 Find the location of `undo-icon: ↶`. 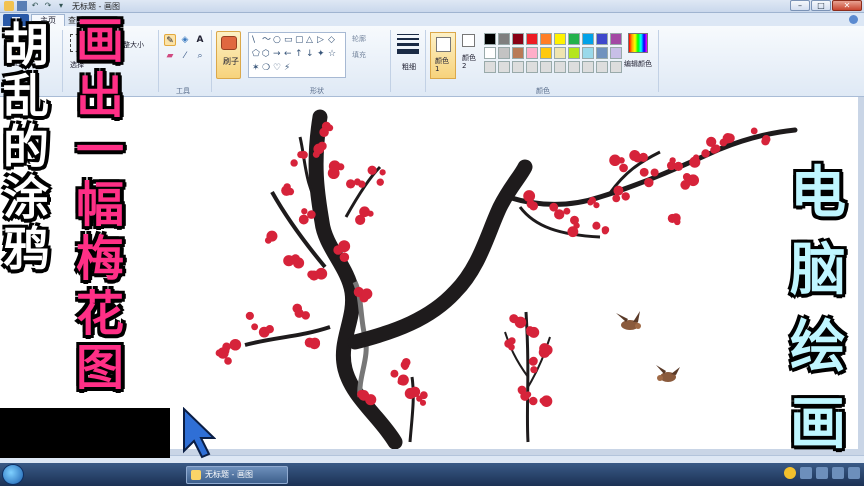

undo-icon: ↶ is located at coordinates (35, 6).